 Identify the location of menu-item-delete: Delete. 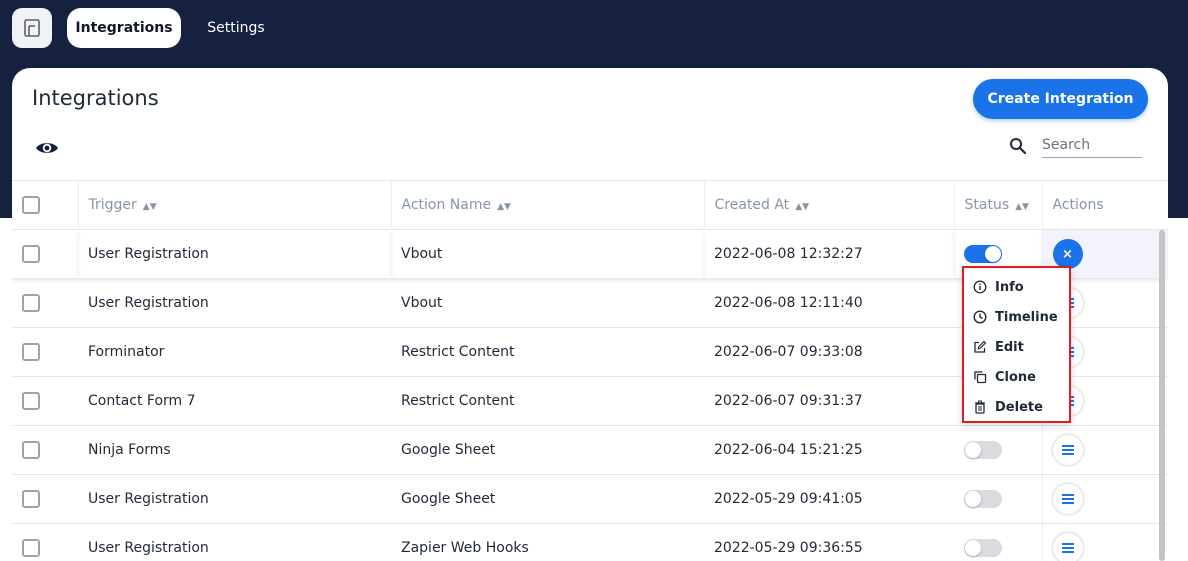
(1016, 407).